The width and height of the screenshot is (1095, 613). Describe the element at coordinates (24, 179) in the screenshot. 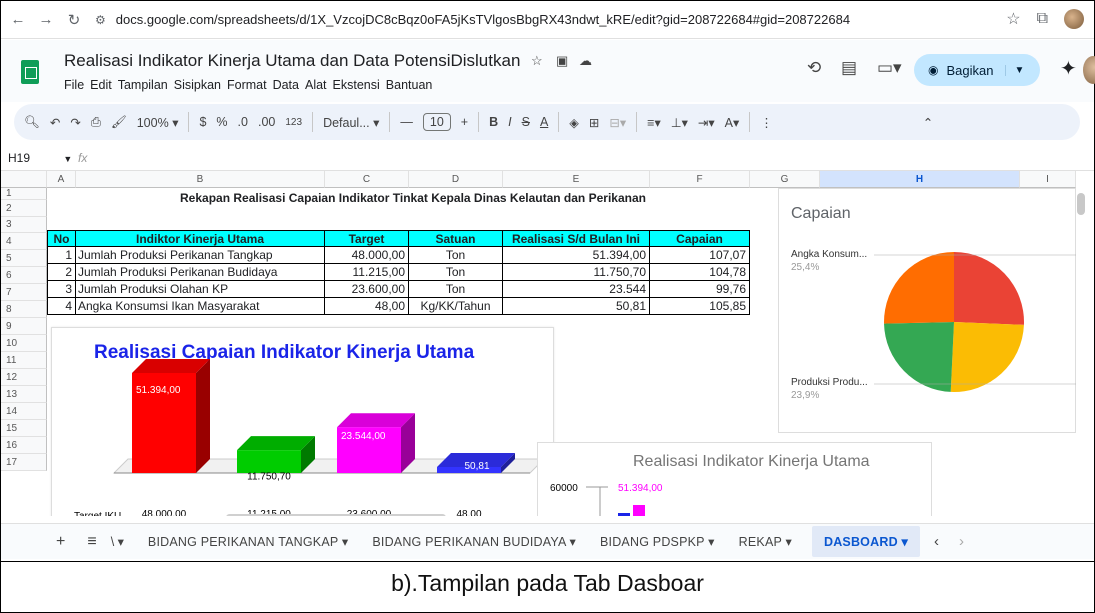

I see `select-all-corner` at that location.